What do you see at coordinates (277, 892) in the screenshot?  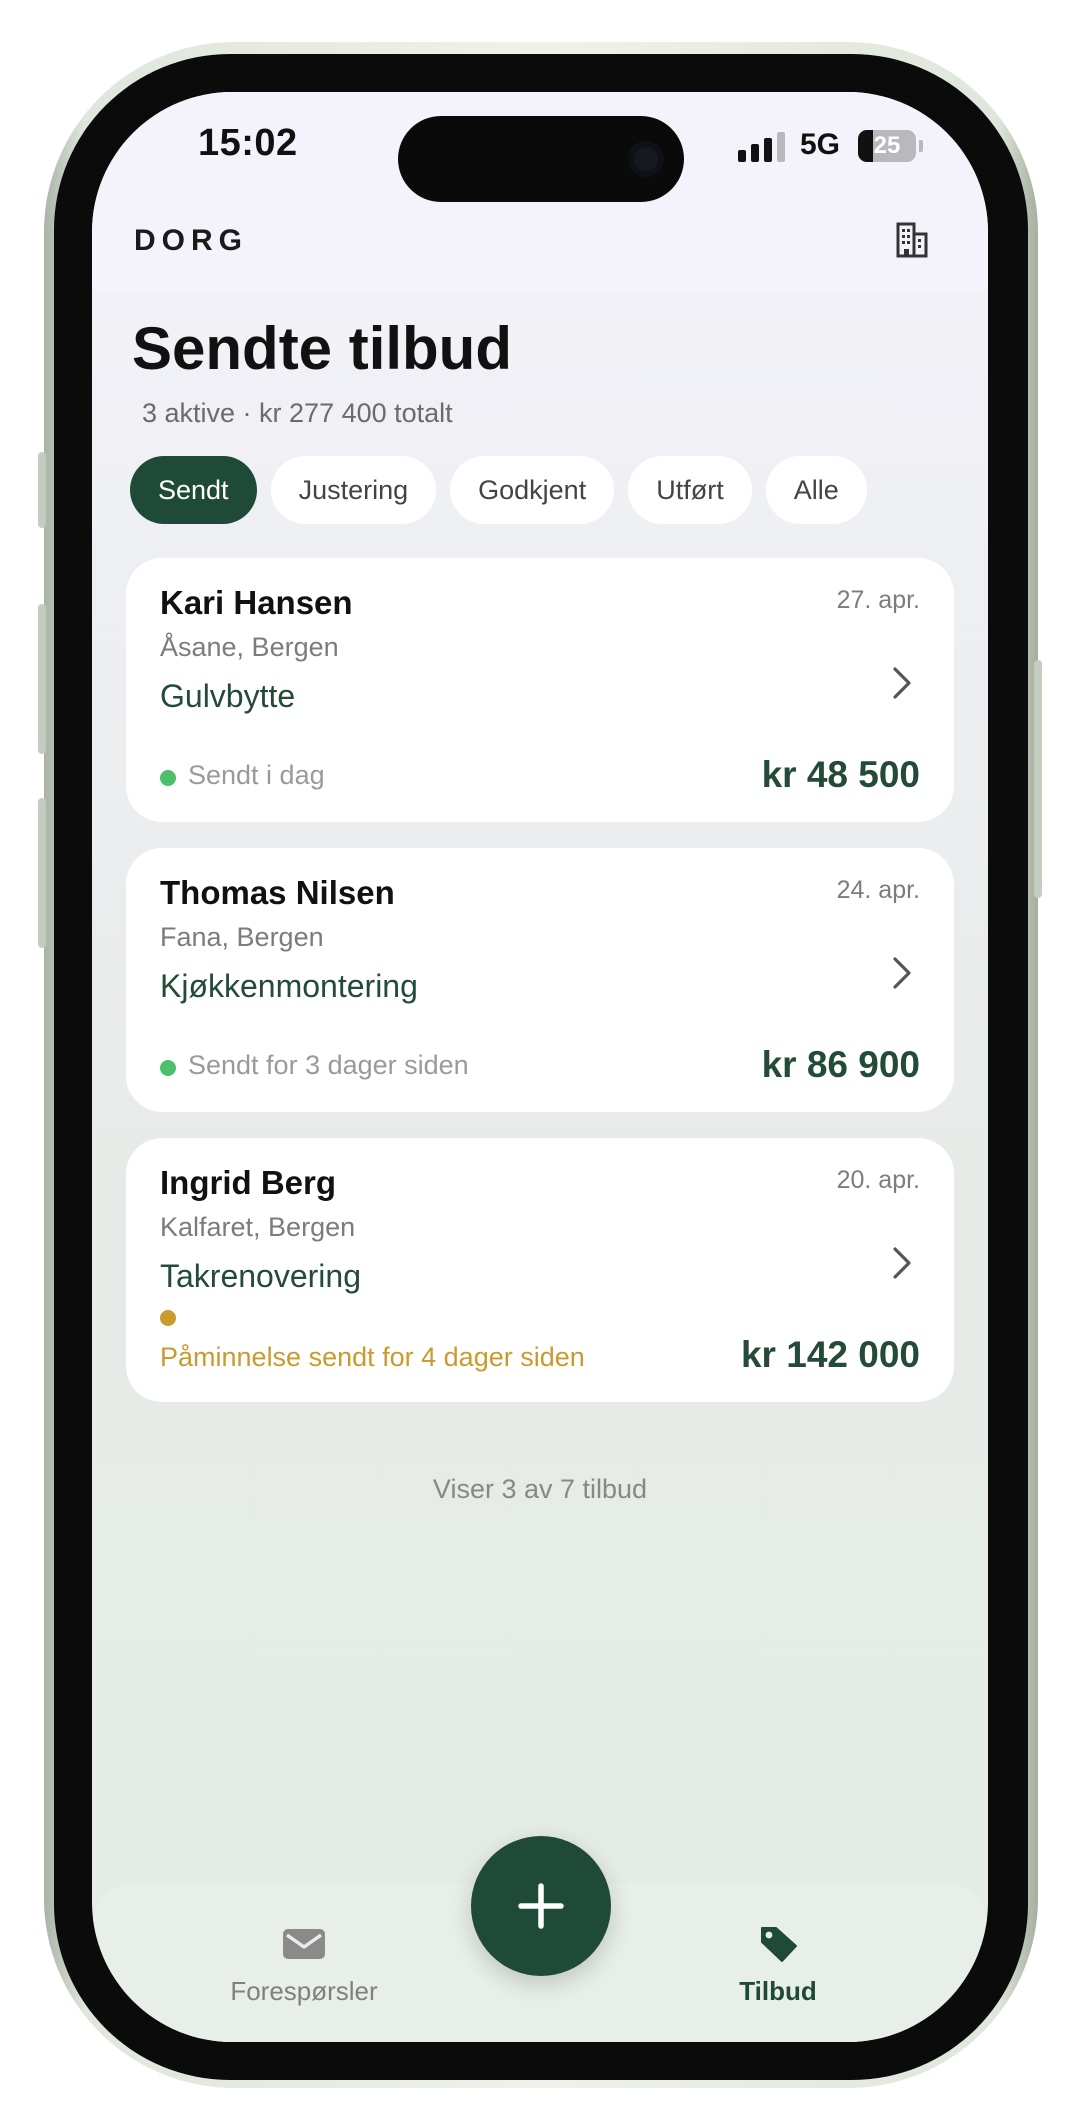 I see `offer-customer-name: Thomas Nilsen` at bounding box center [277, 892].